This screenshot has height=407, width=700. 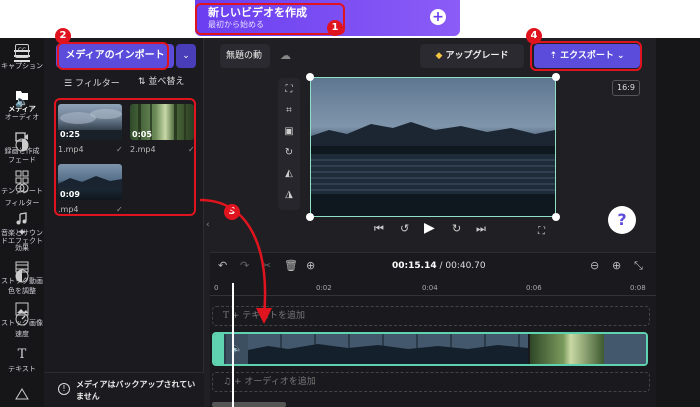 I want to click on aspect-ratio-button: 16:9, so click(x=626, y=88).